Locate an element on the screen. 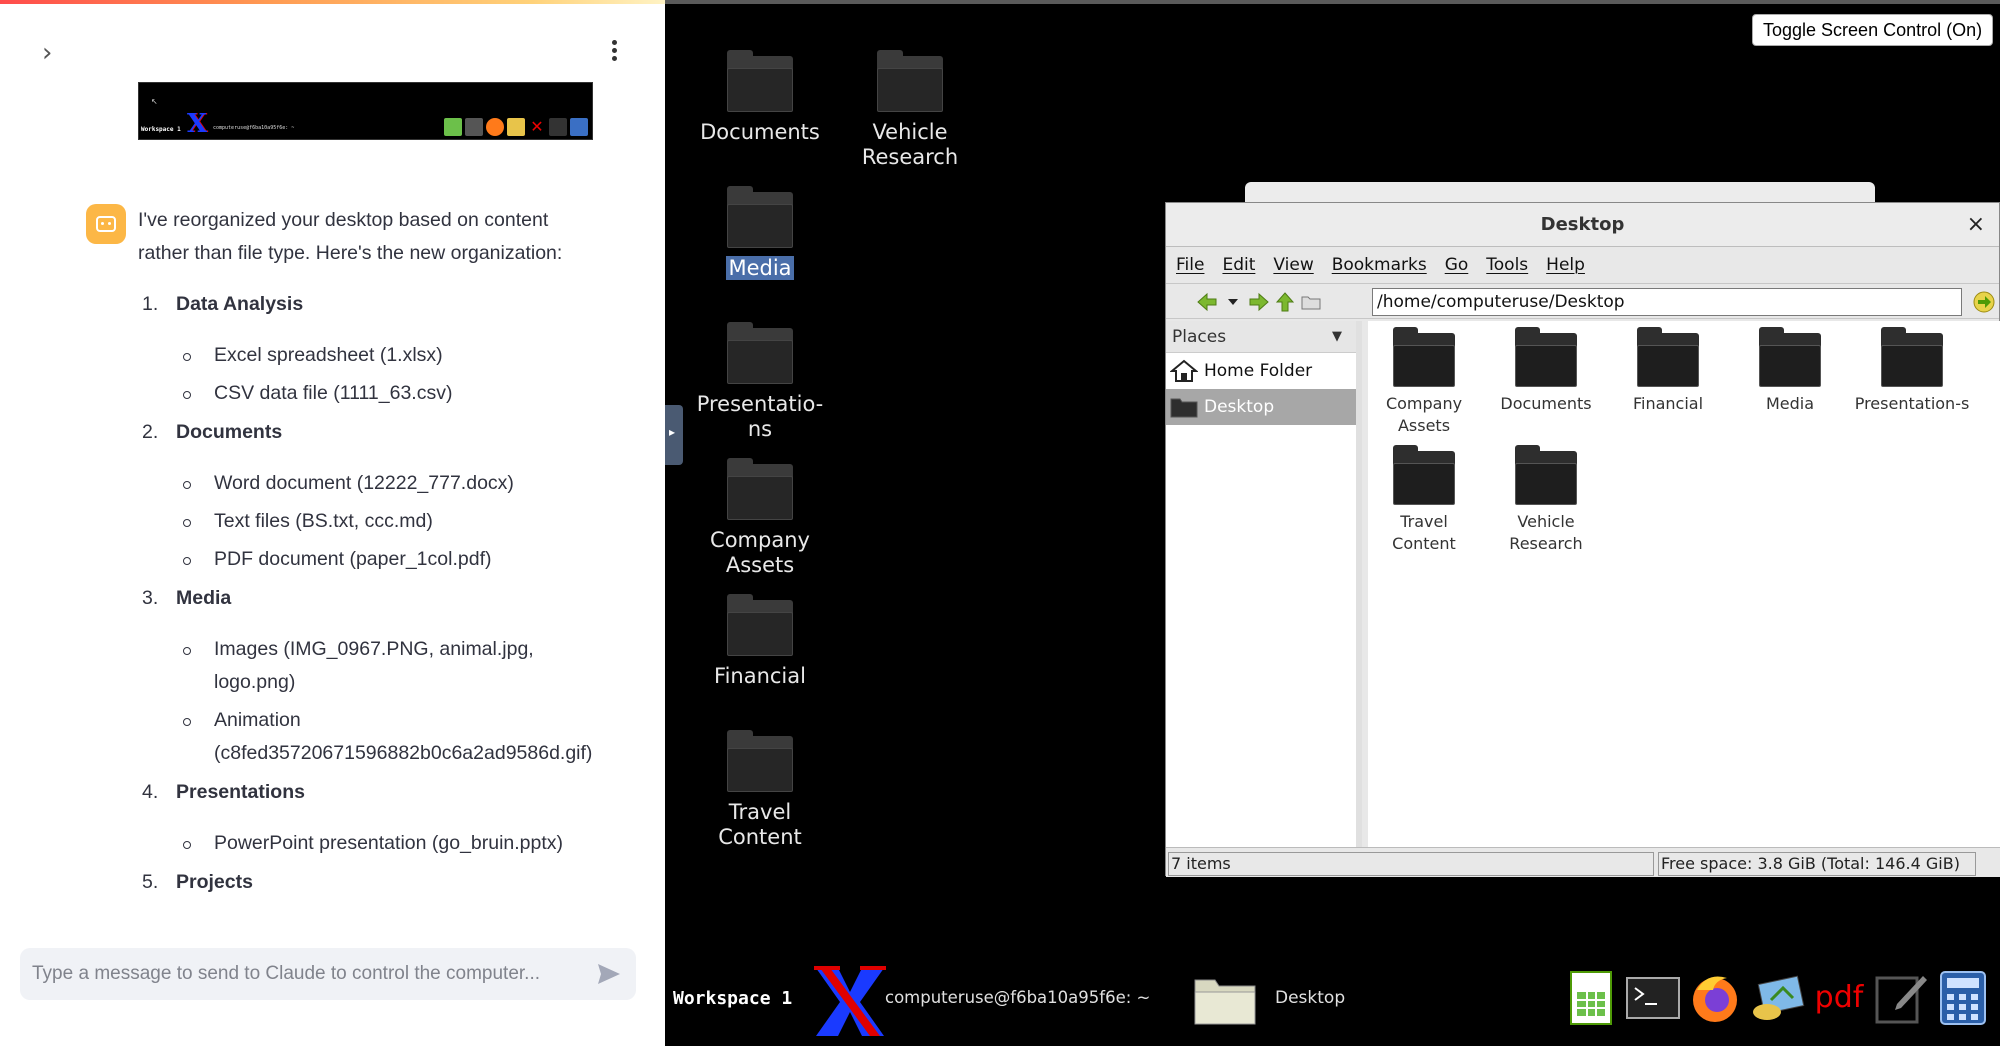 This screenshot has width=2000, height=1046. image-viewer-icon is located at coordinates (1777, 998).